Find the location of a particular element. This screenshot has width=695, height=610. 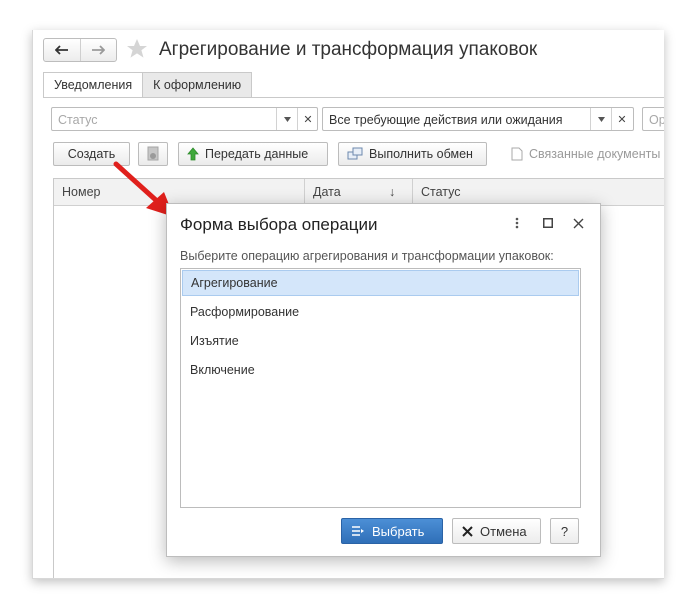

list-item-aggregation: Агрегирование is located at coordinates (380, 283).